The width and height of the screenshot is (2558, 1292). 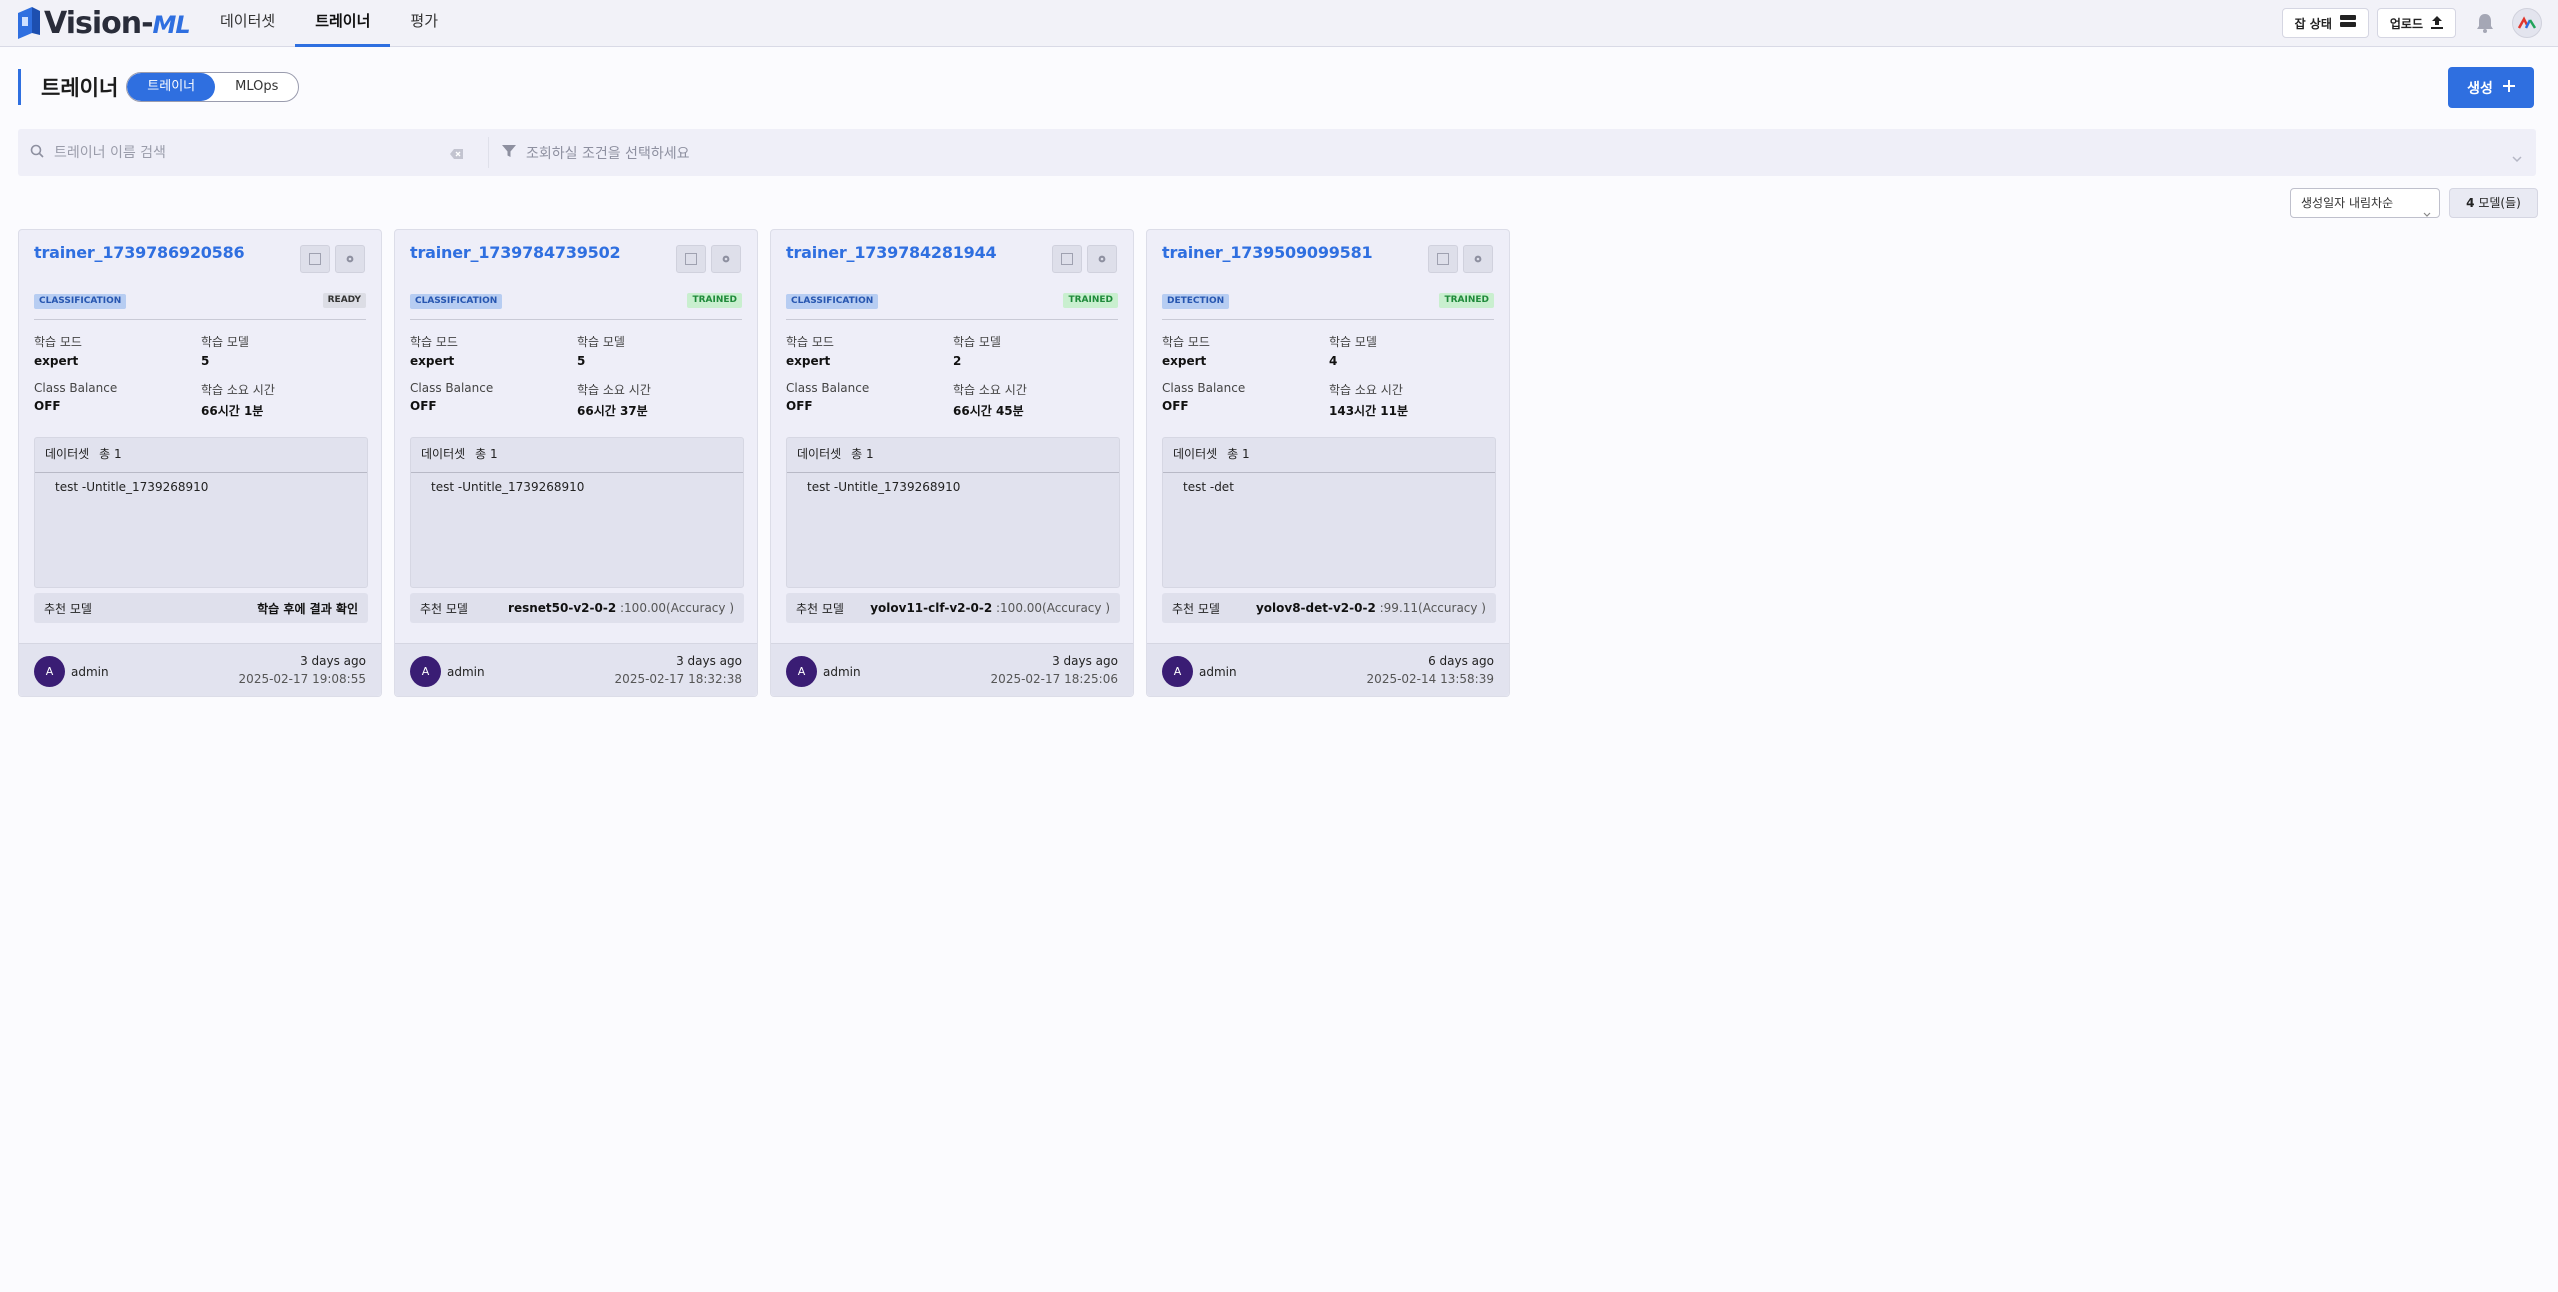 I want to click on app-logo: Vision-ML, so click(x=103, y=23).